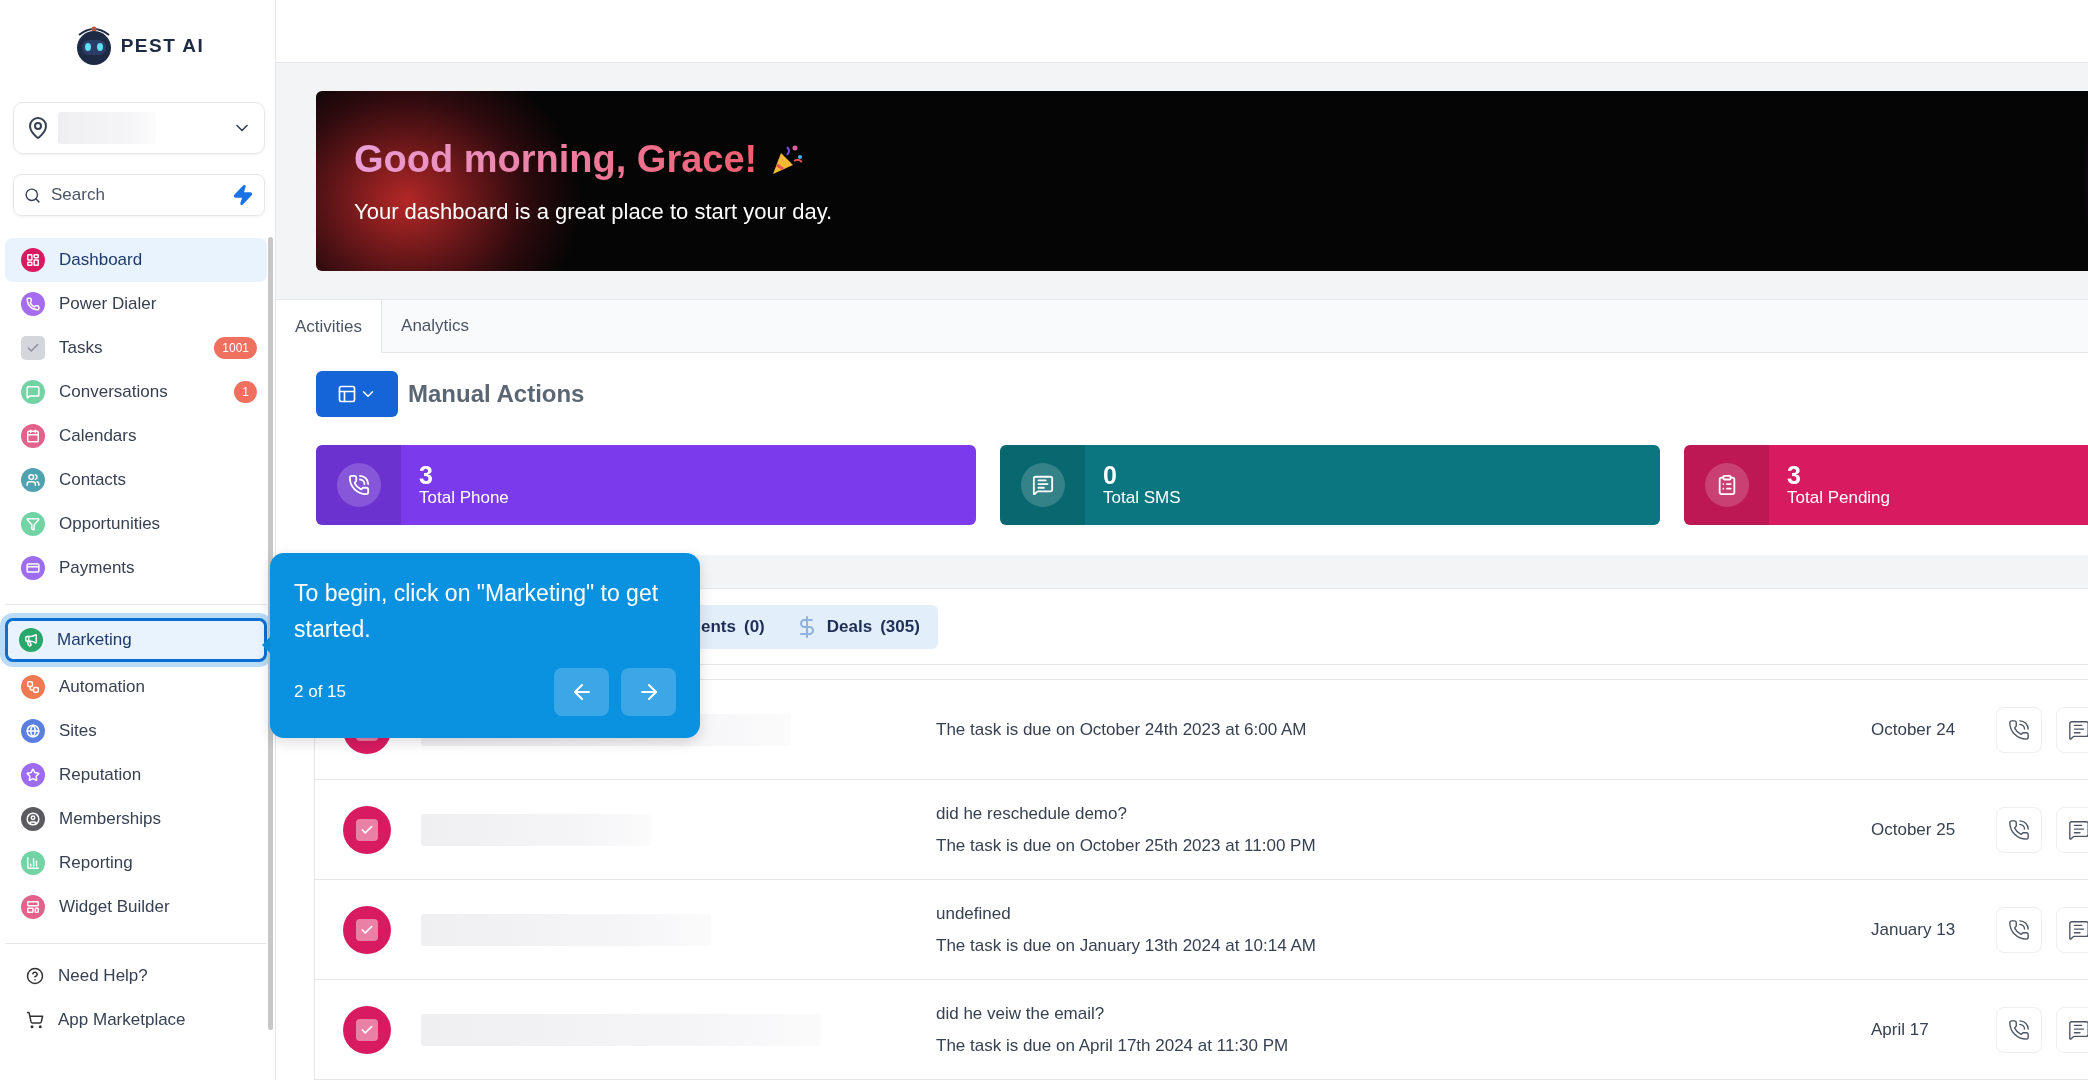 This screenshot has width=2088, height=1080. Describe the element at coordinates (1126, 945) in the screenshot. I see `task-due-text: The task is due on January 13th 2024 at 10:14 AM` at that location.